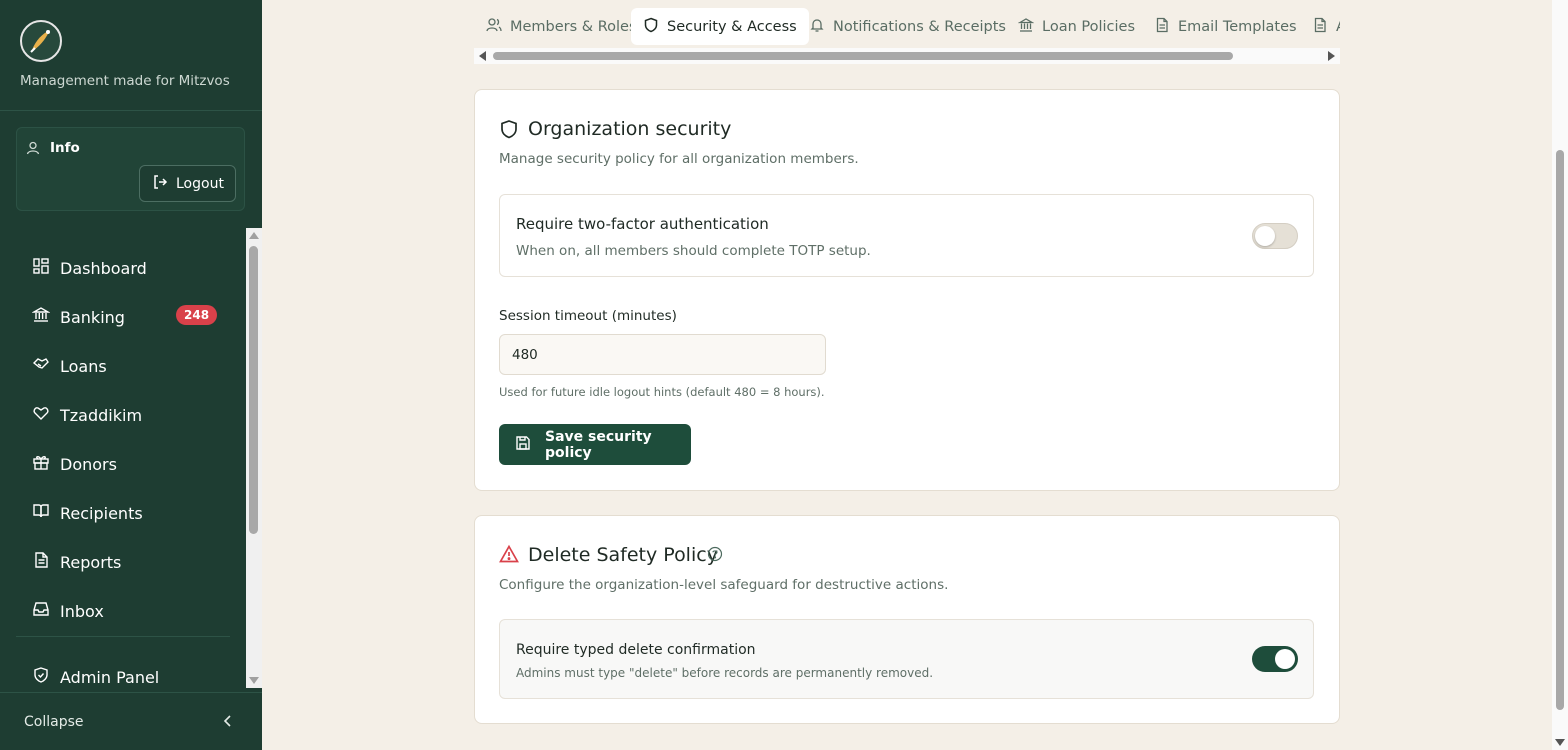 This screenshot has height=750, width=1568. I want to click on tab-label: Members & Roles, so click(573, 26).